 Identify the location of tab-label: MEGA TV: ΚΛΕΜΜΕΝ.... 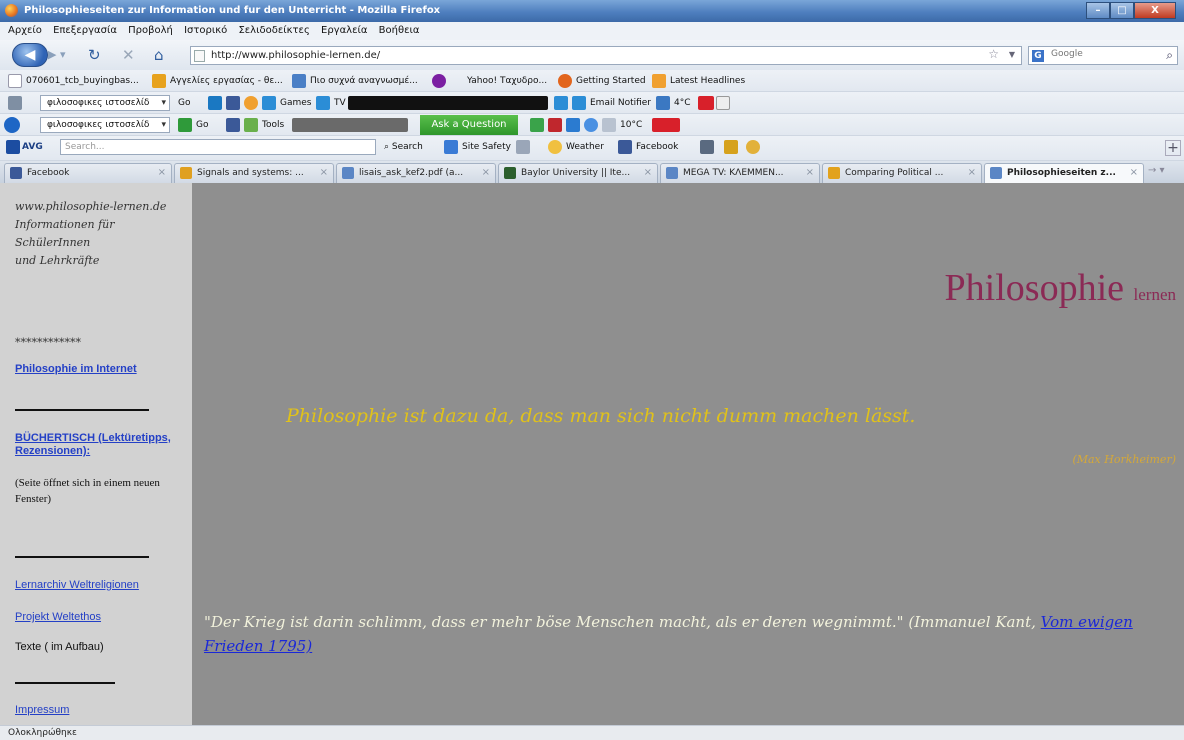
(733, 173).